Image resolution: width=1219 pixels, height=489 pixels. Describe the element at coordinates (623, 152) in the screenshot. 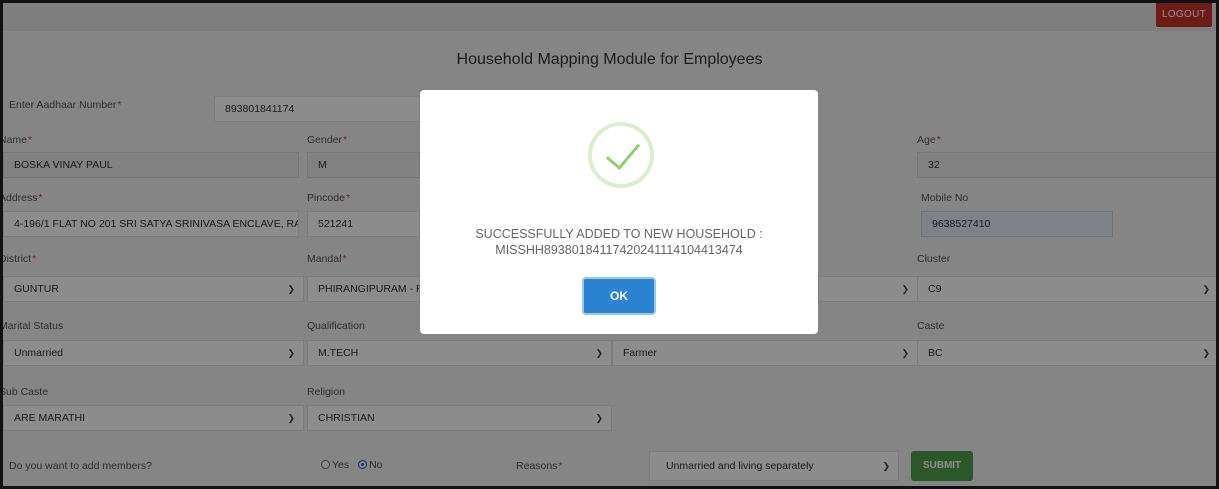

I see `check-mark` at that location.